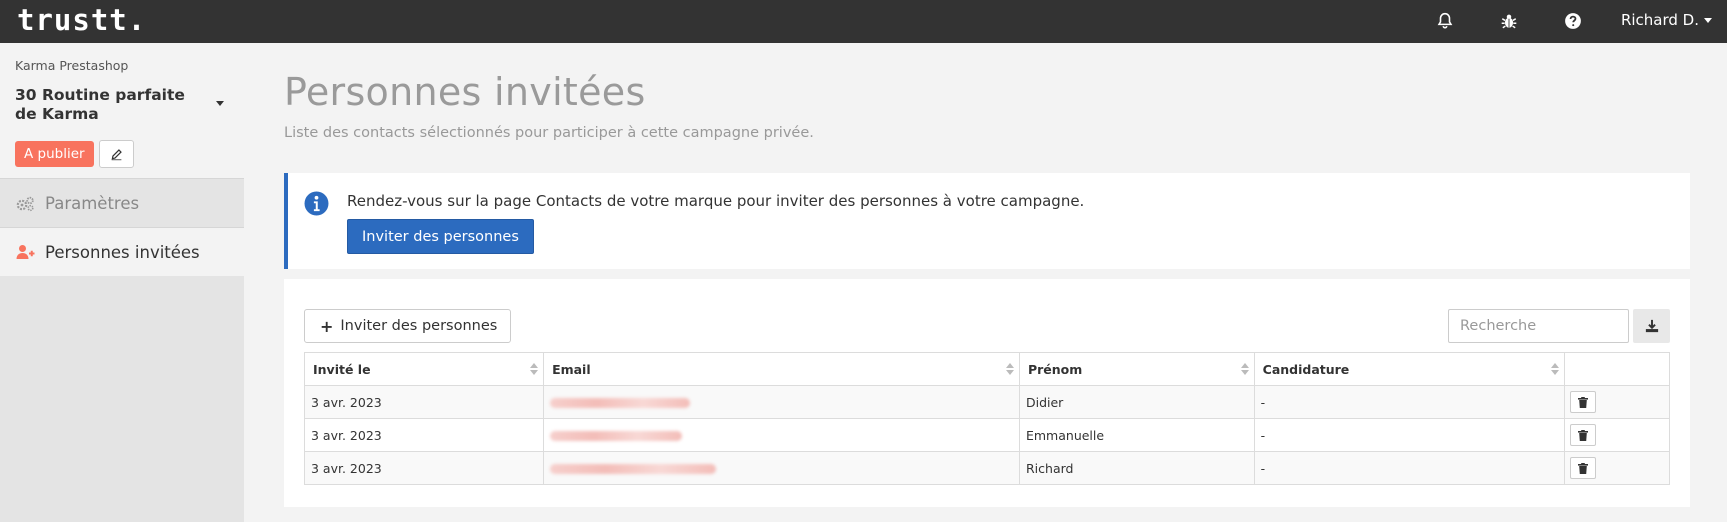 Image resolution: width=1727 pixels, height=522 pixels. What do you see at coordinates (440, 236) in the screenshot?
I see `invite-people-primary-button: Inviter des personnes` at bounding box center [440, 236].